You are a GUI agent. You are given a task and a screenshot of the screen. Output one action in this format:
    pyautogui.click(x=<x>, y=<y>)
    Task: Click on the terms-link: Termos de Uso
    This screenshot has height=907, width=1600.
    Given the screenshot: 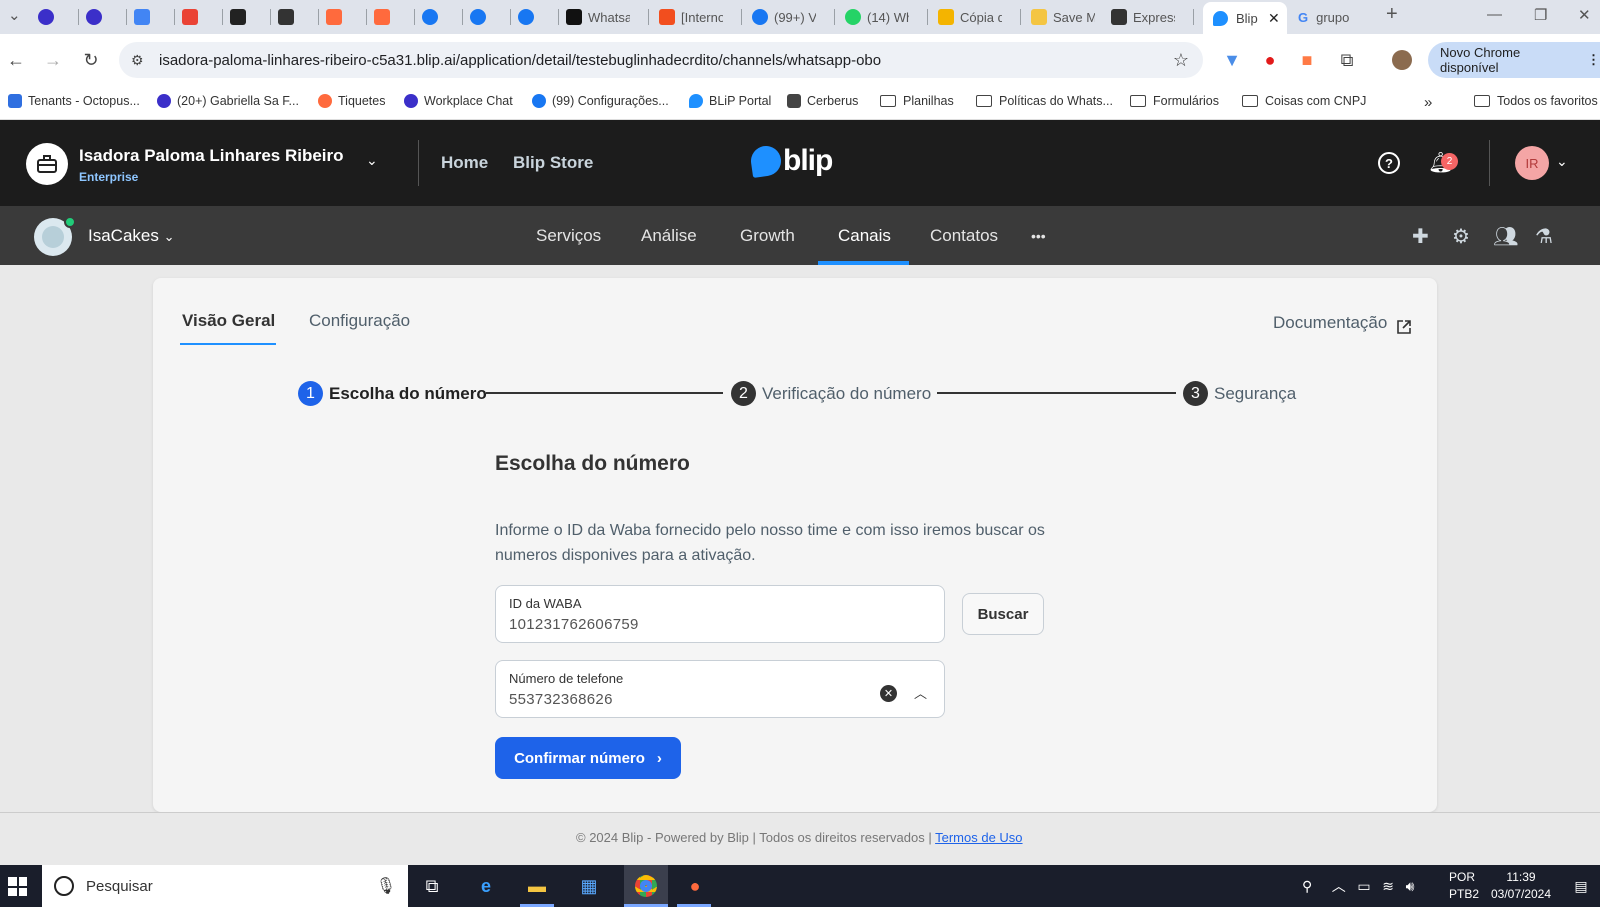 What is the action you would take?
    pyautogui.click(x=978, y=837)
    